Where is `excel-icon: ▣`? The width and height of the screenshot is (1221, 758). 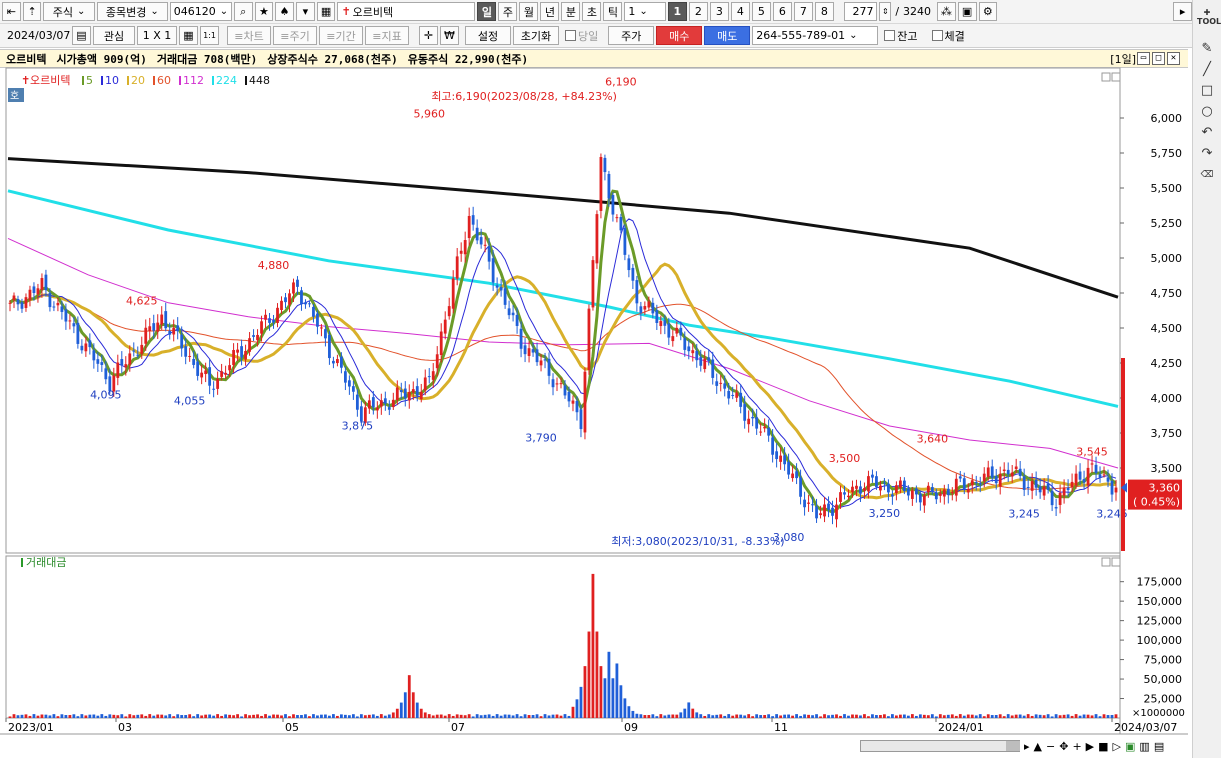 excel-icon: ▣ is located at coordinates (1130, 746).